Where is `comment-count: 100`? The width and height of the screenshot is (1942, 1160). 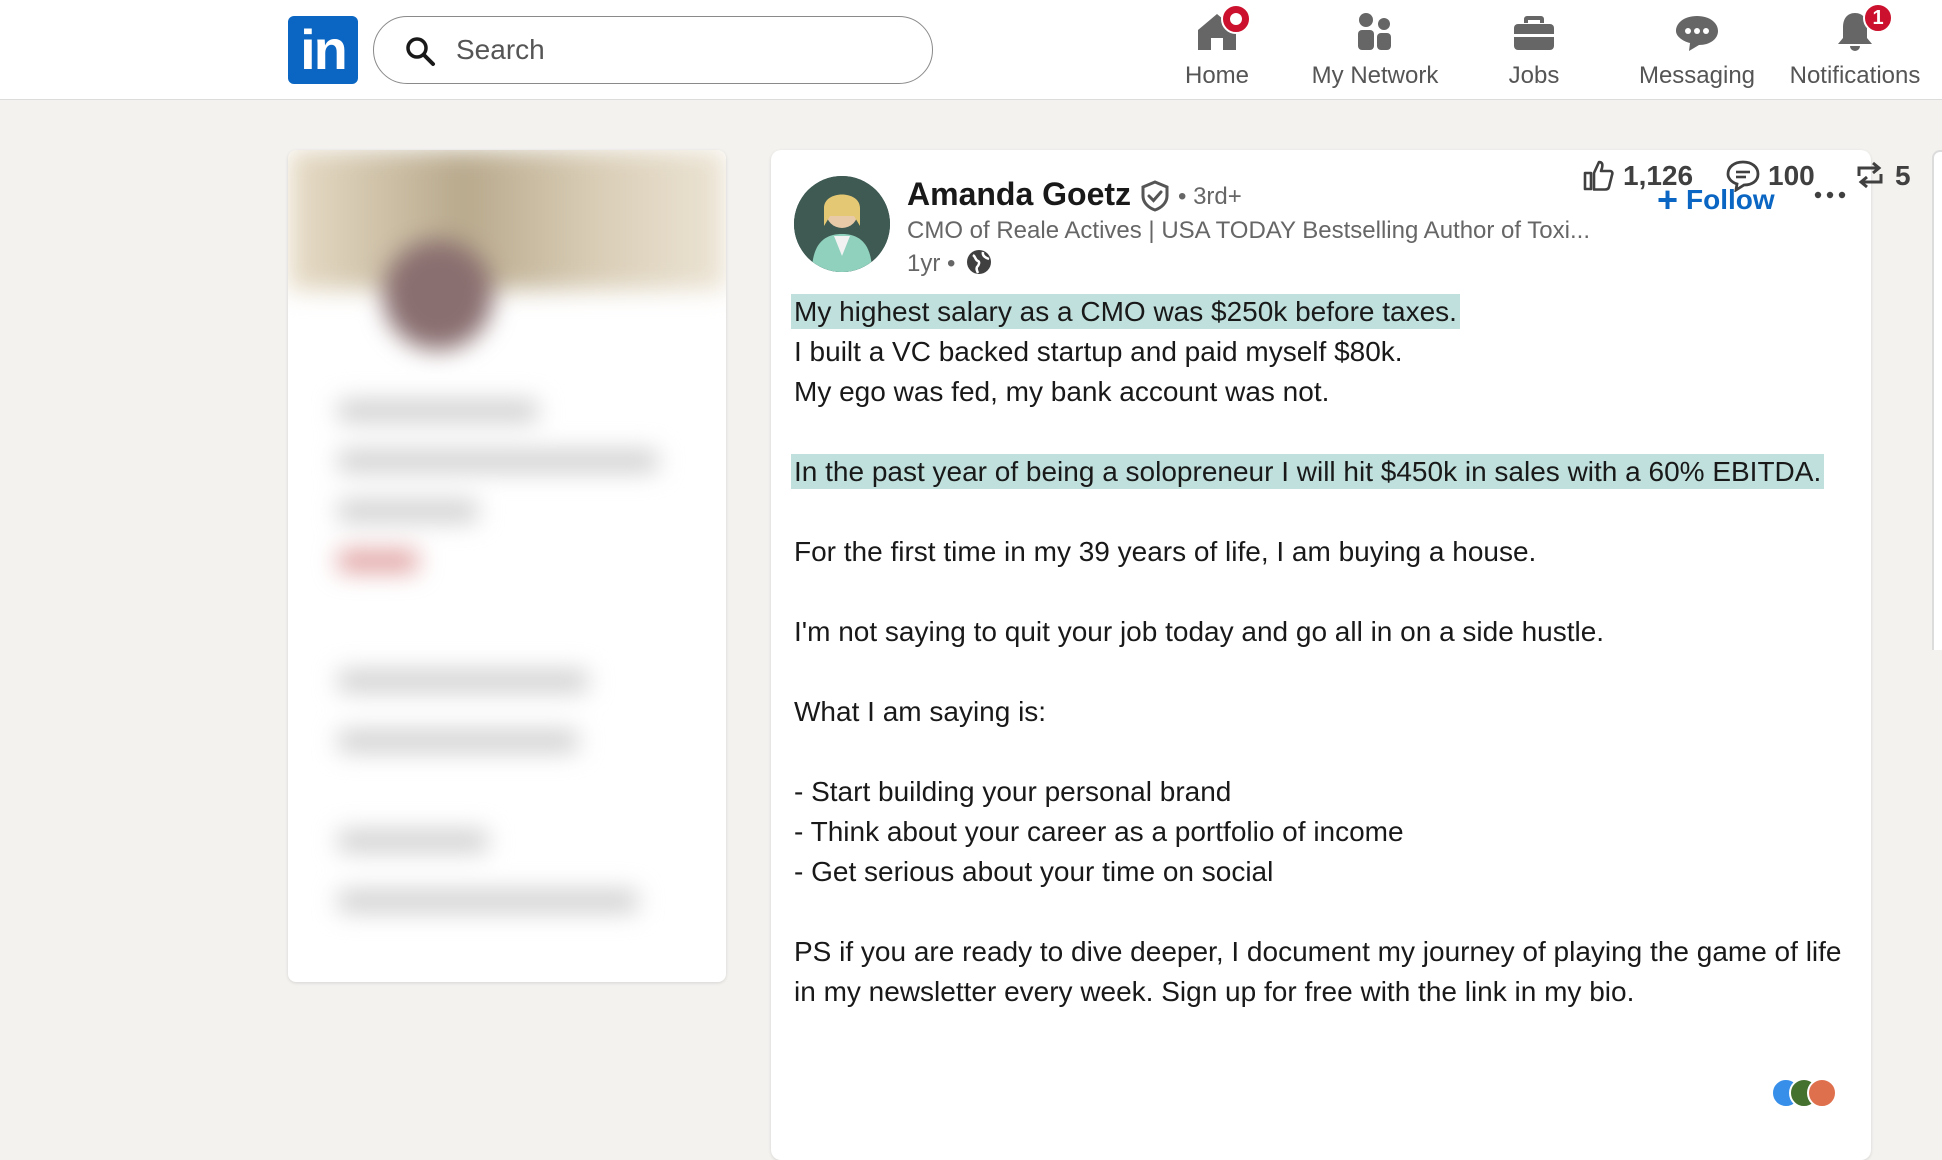
comment-count: 100 is located at coordinates (1791, 175).